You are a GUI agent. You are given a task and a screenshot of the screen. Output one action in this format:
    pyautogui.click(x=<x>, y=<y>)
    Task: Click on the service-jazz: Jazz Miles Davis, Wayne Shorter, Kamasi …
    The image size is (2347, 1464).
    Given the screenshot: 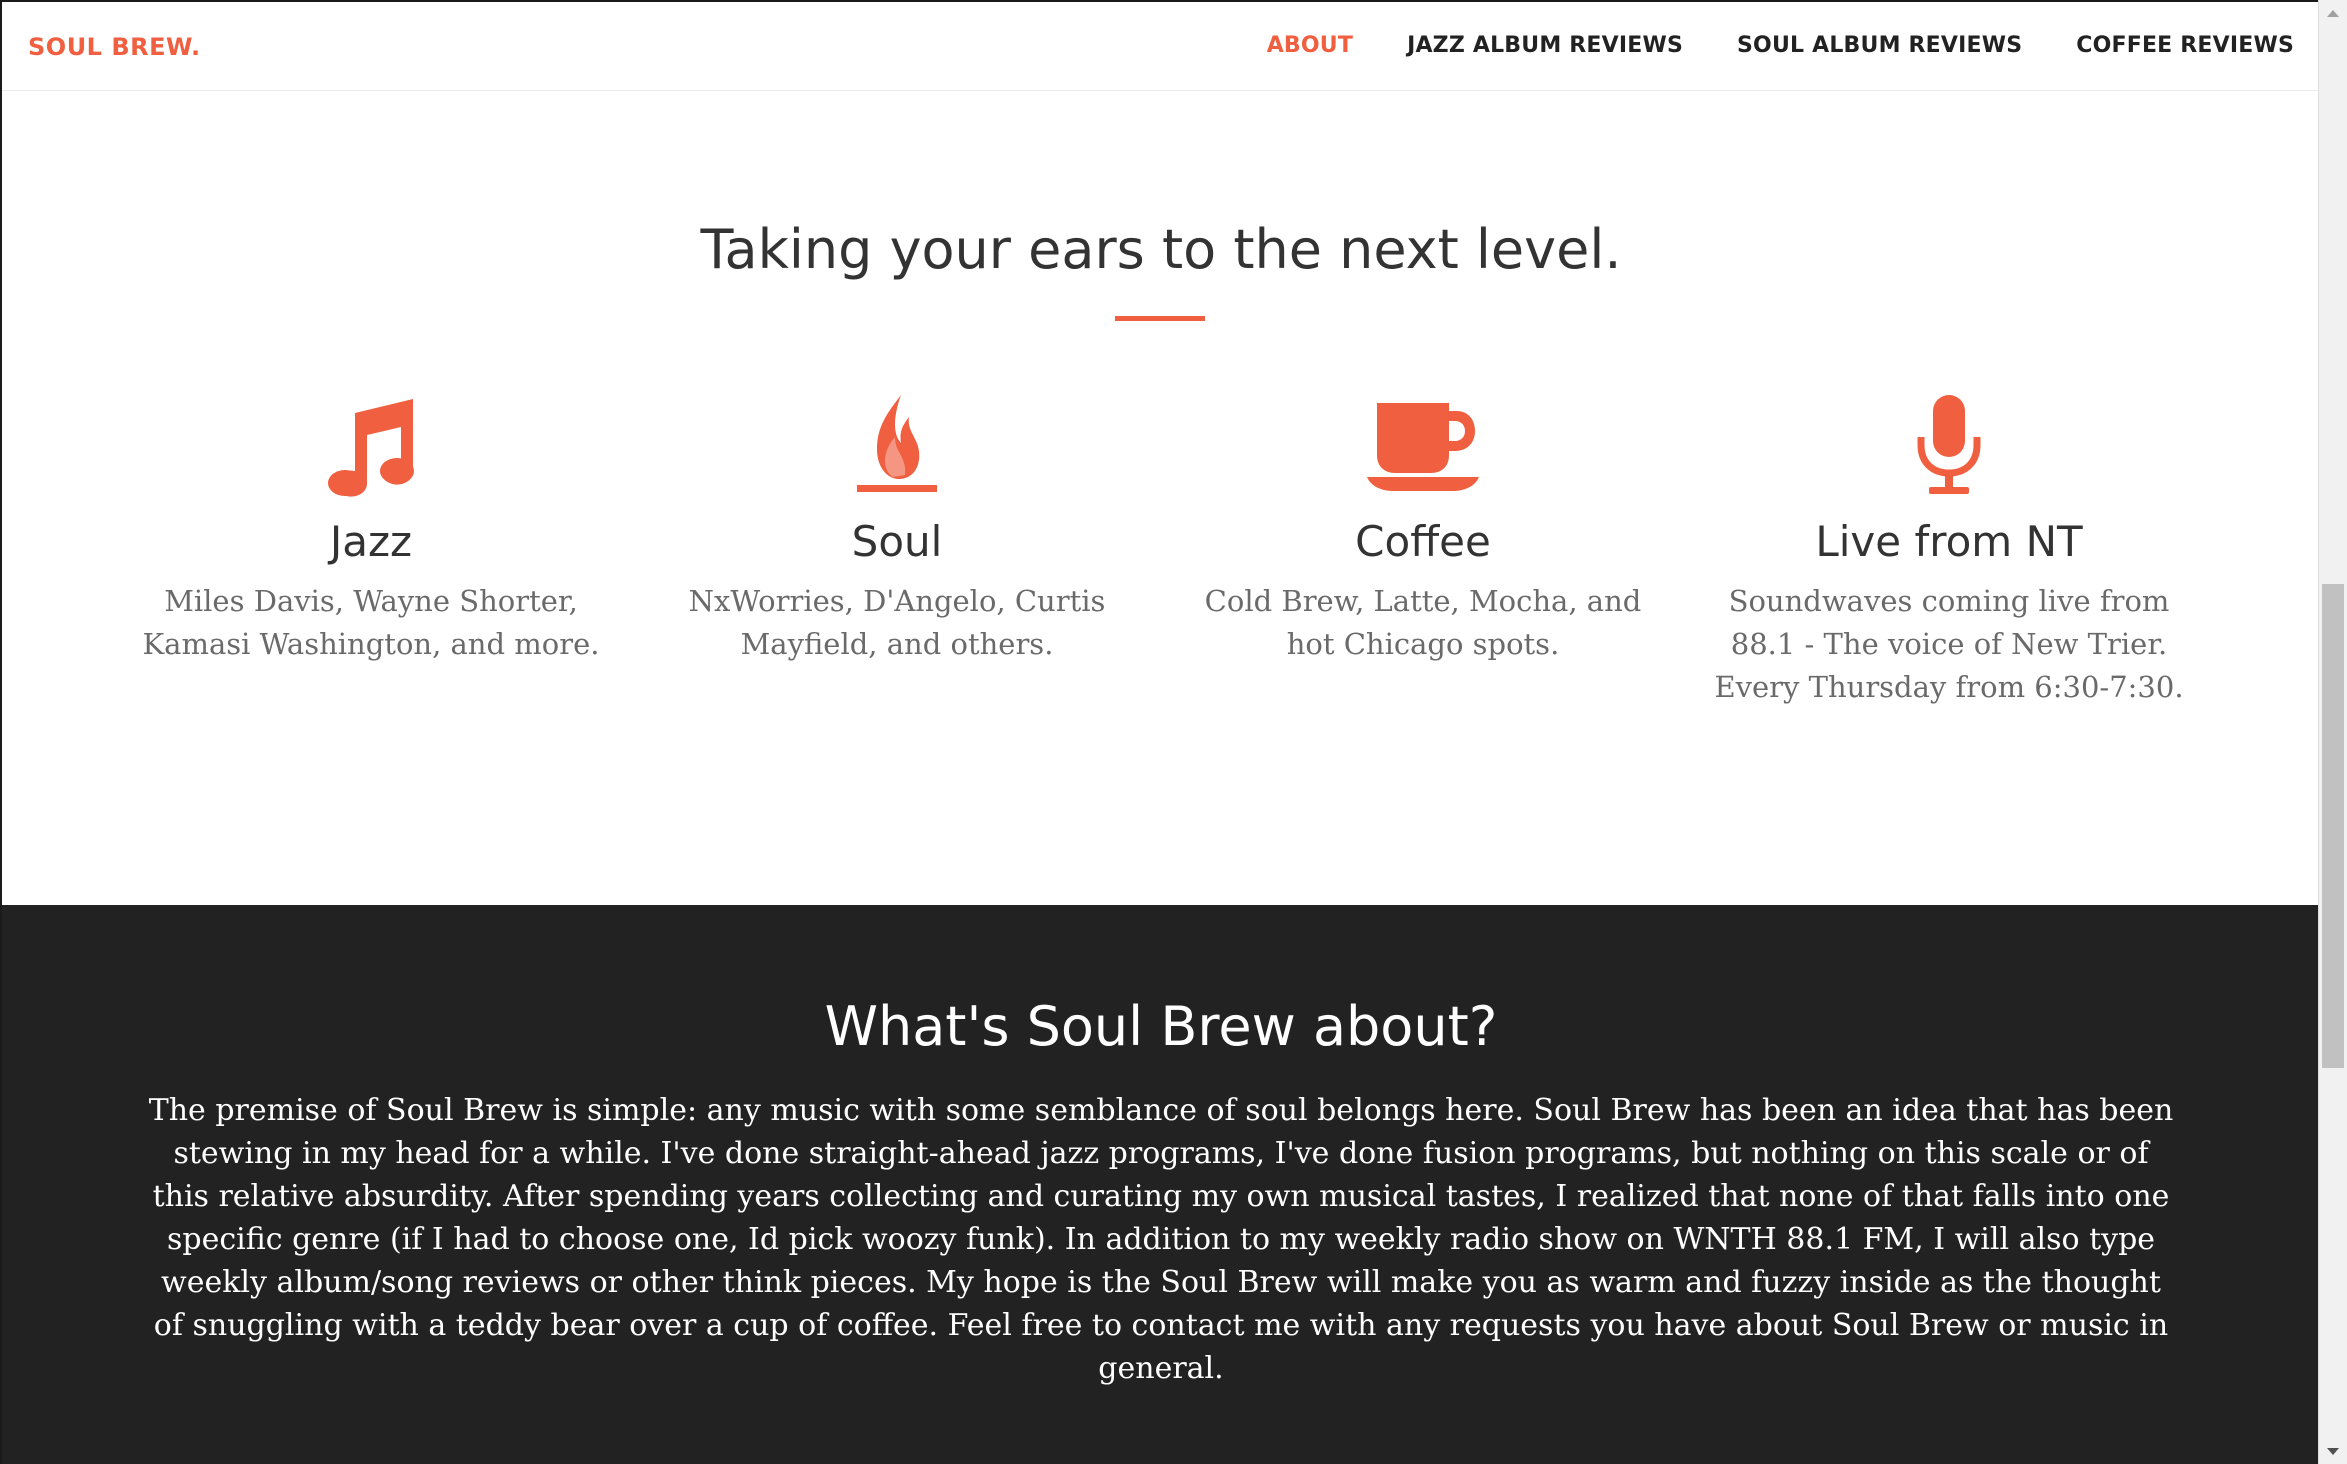 What is the action you would take?
    pyautogui.click(x=371, y=528)
    